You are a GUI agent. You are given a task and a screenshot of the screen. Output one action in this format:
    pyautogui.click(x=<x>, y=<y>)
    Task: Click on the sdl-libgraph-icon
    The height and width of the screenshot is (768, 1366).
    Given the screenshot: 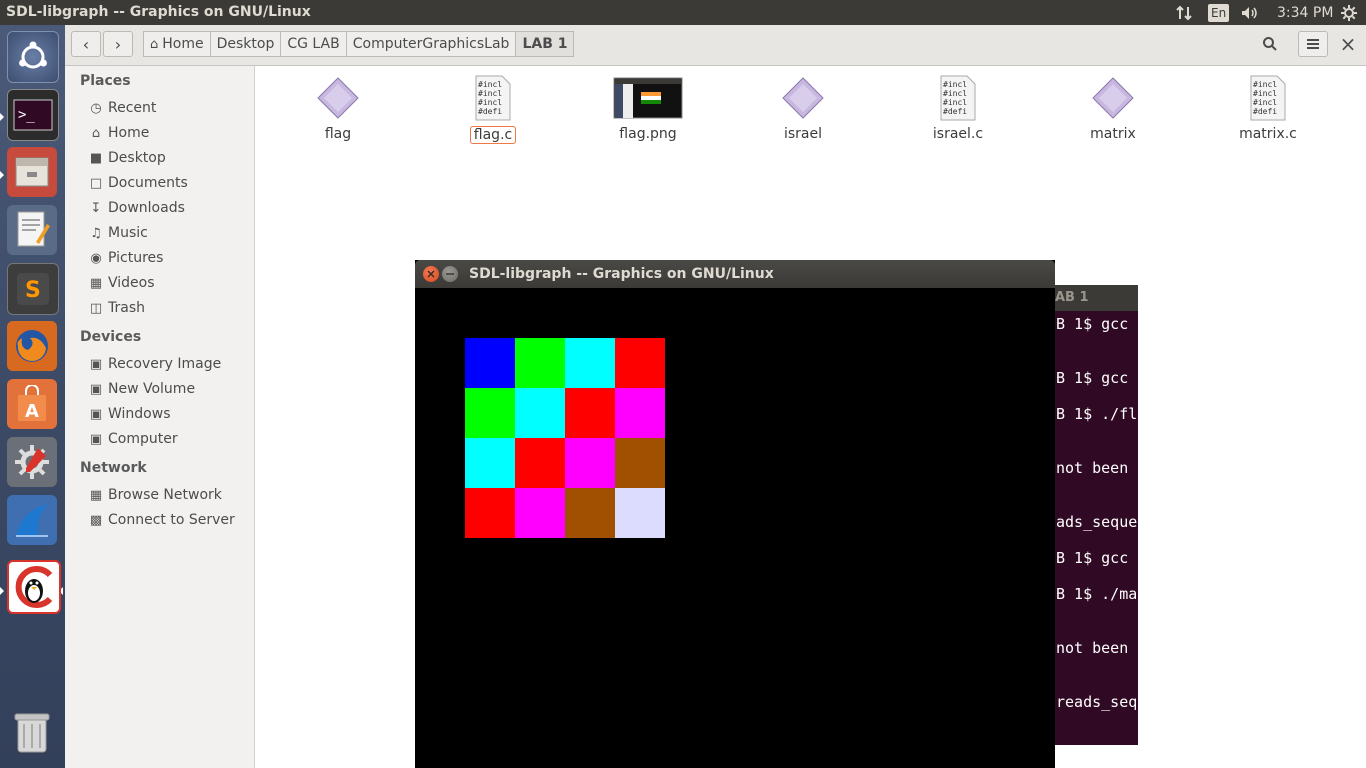 What is the action you would take?
    pyautogui.click(x=34, y=587)
    